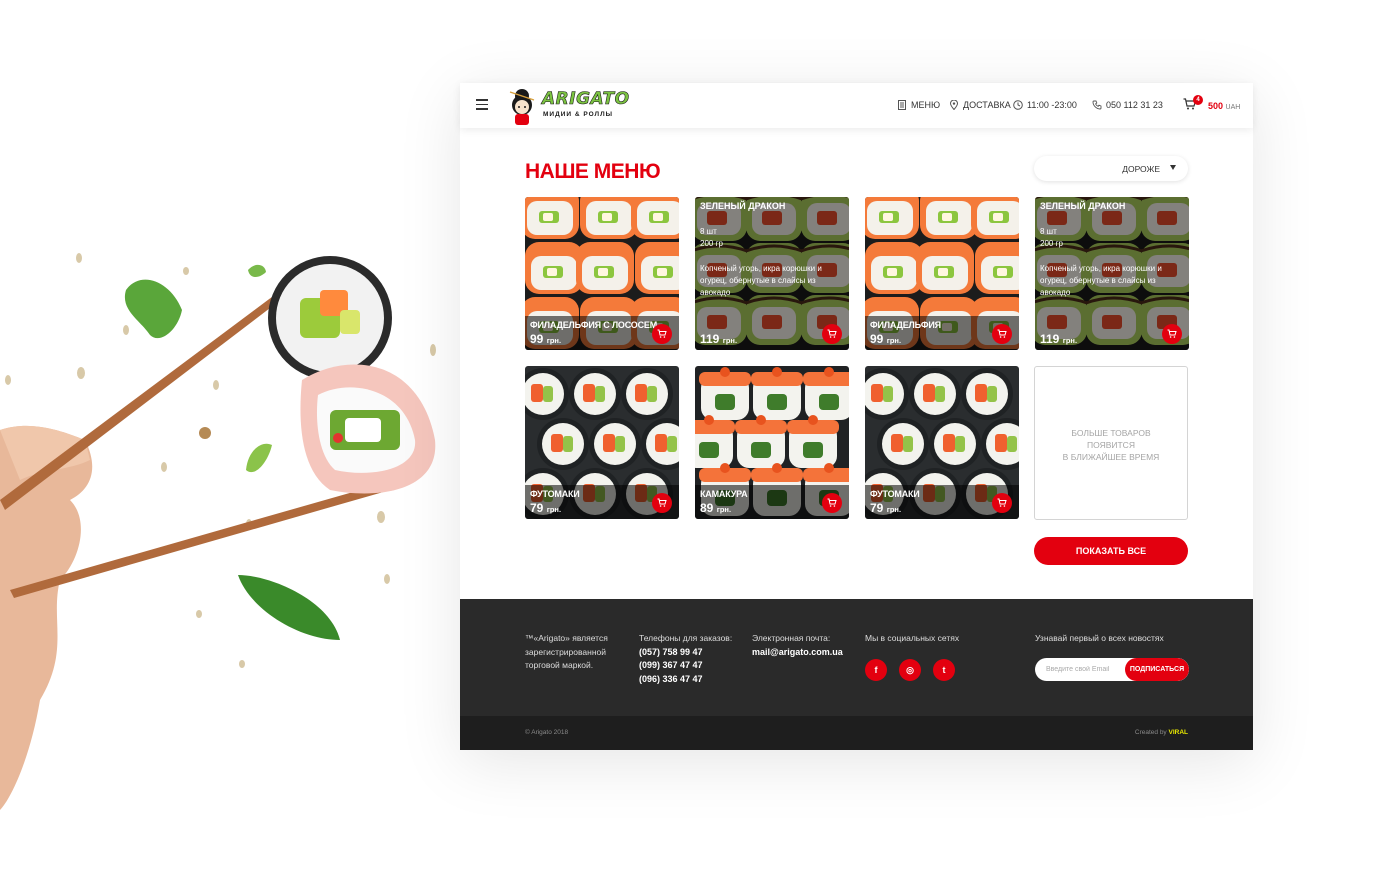 This screenshot has height=881, width=1380. Describe the element at coordinates (1018, 105) in the screenshot. I see `clock-icon` at that location.